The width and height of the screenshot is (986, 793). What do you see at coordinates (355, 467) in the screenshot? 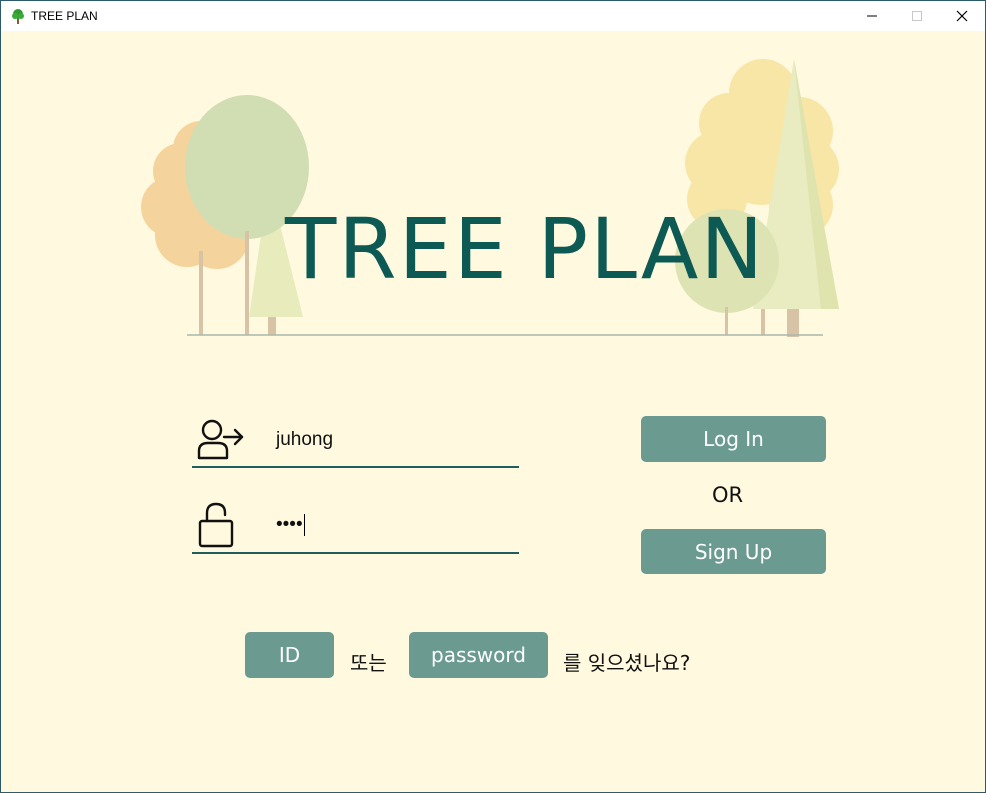
I see `username-underline` at bounding box center [355, 467].